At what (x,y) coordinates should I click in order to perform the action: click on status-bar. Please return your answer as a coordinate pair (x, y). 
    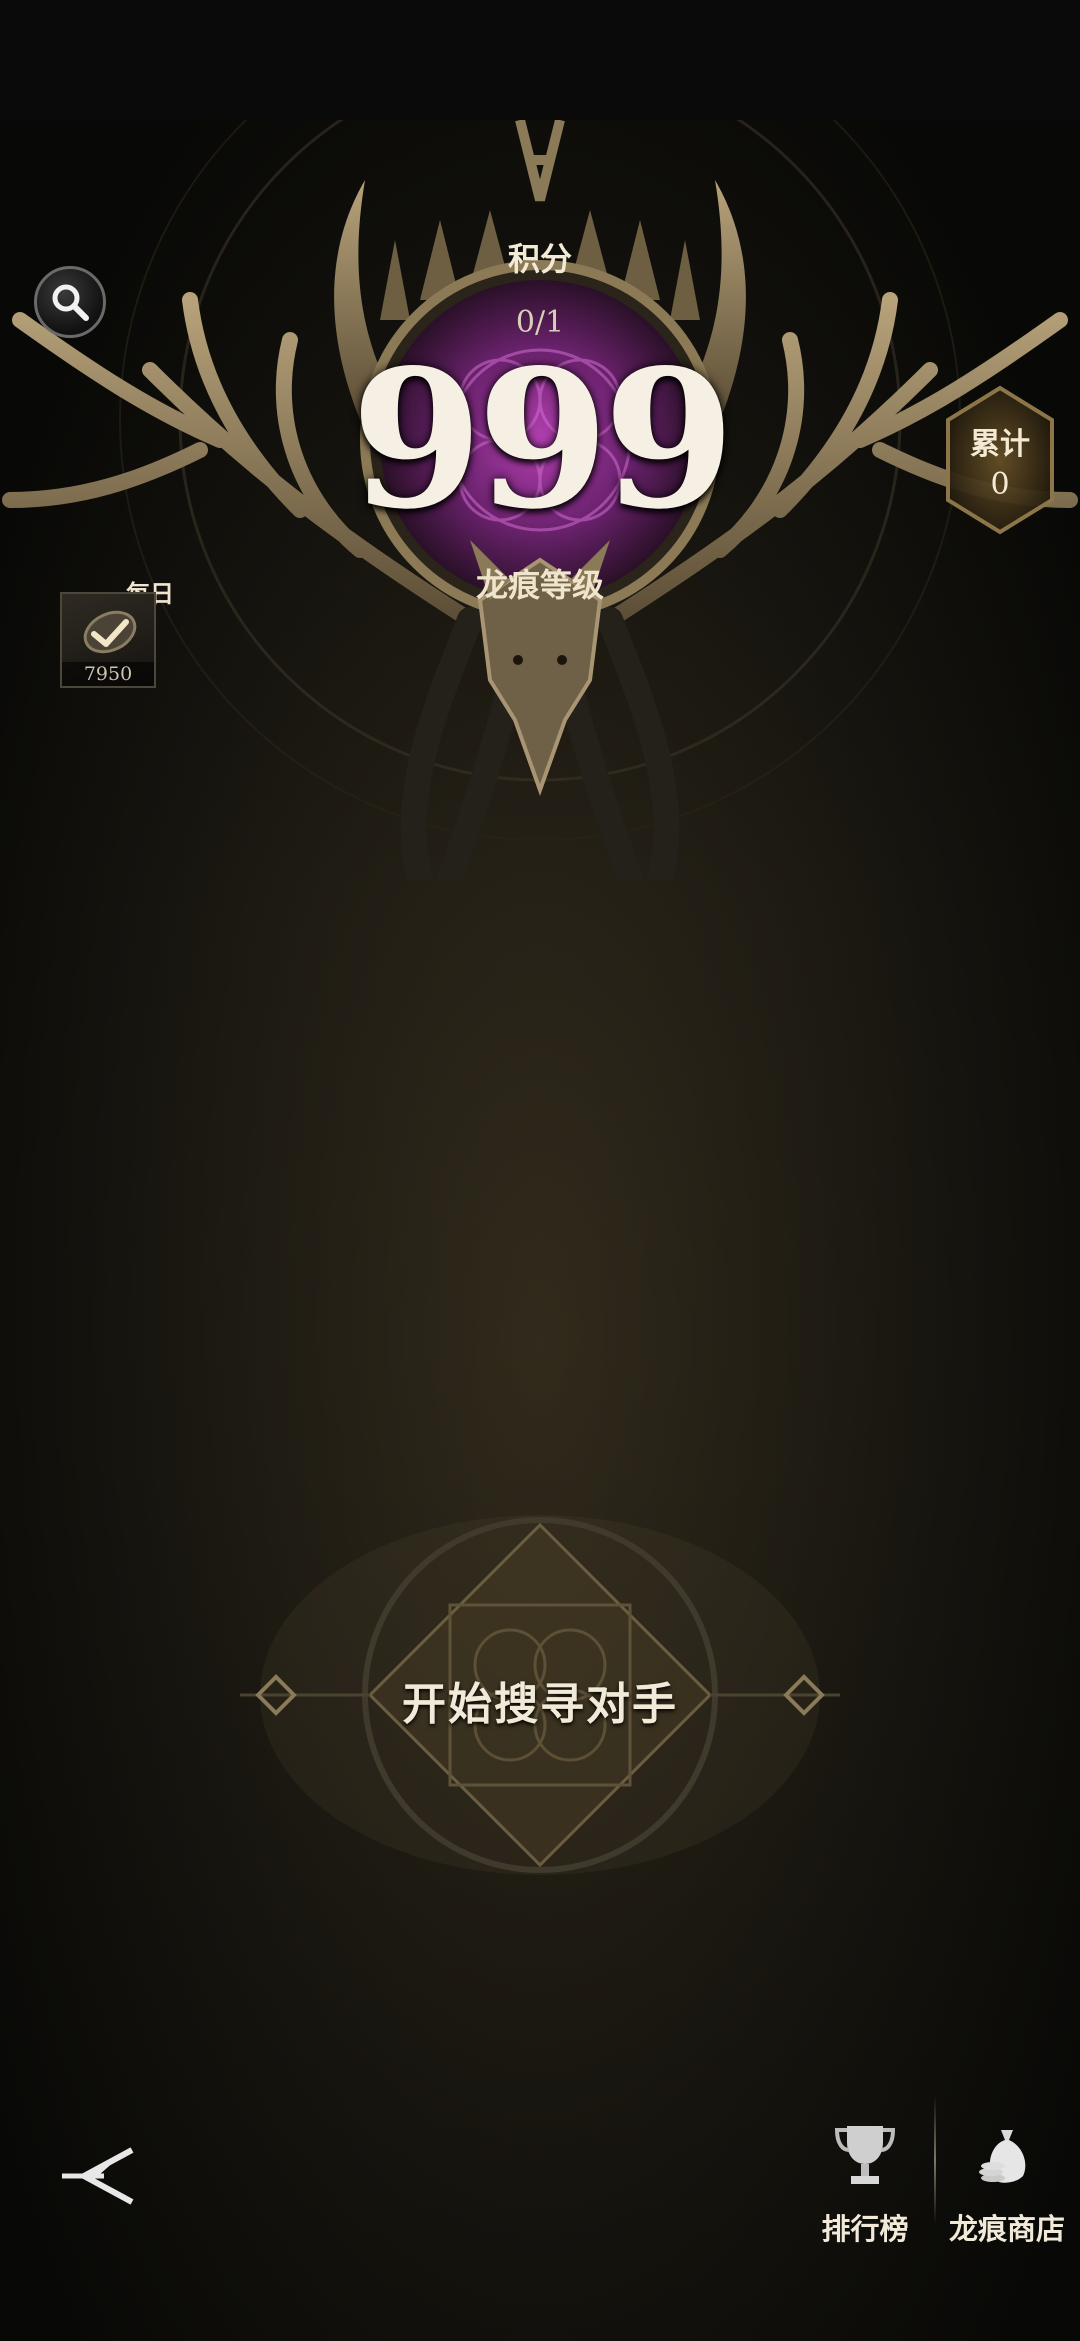
    Looking at the image, I should click on (540, 60).